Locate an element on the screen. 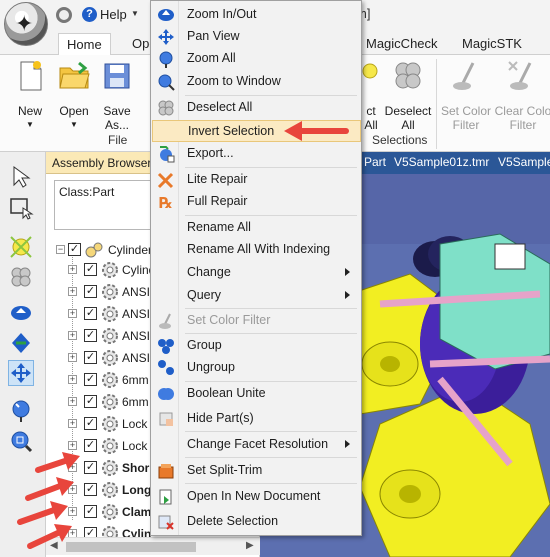 This screenshot has height=557, width=550. open-button: Open ▼ is located at coordinates (74, 95).